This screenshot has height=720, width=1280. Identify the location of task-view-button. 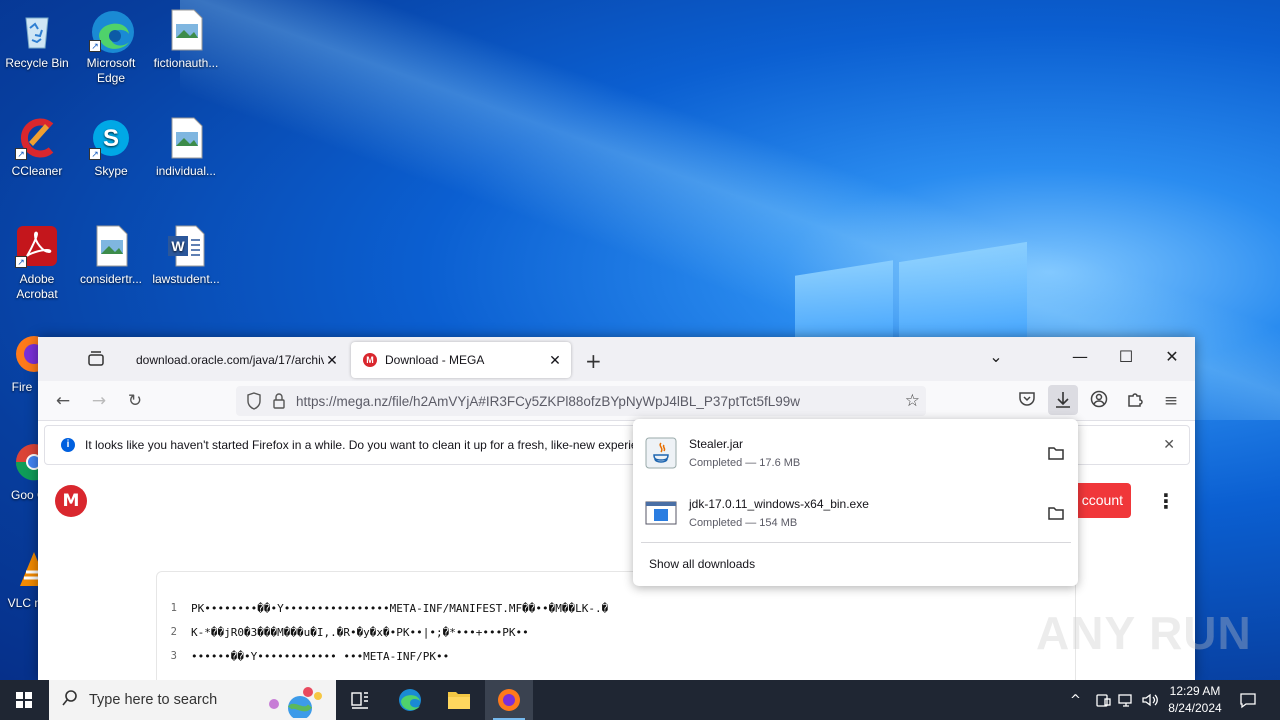
(360, 700).